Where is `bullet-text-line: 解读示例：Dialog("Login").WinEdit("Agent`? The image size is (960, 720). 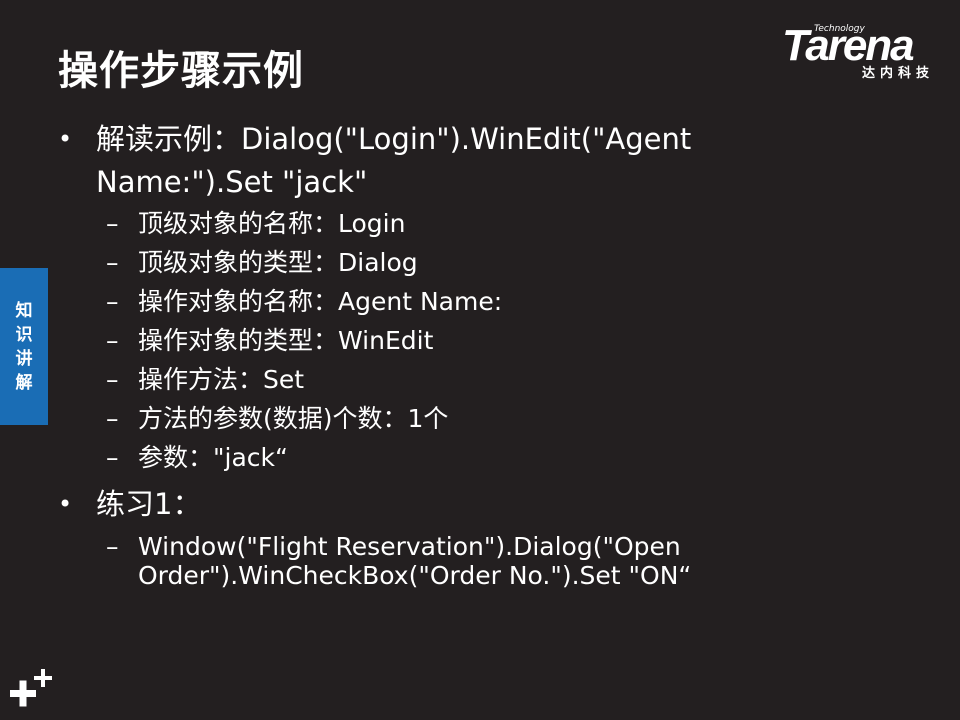 bullet-text-line: 解读示例：Dialog("Login").WinEdit("Agent is located at coordinates (394, 139).